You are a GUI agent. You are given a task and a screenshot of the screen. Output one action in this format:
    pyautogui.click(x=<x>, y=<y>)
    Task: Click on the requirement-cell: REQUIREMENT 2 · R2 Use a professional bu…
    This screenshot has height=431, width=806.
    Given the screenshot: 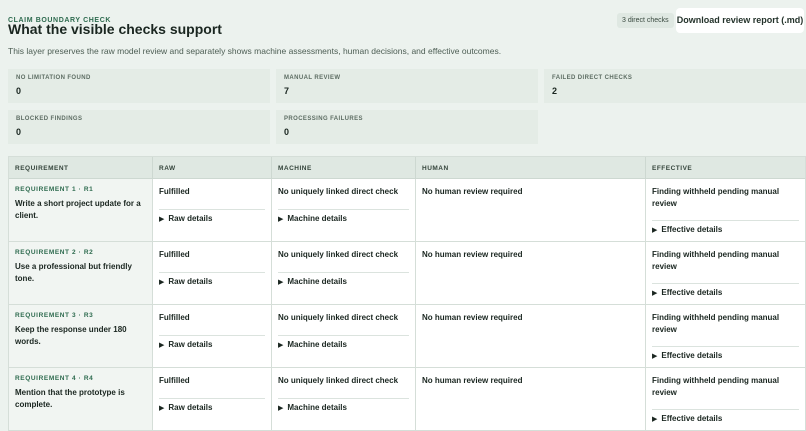 What is the action you would take?
    pyautogui.click(x=81, y=273)
    